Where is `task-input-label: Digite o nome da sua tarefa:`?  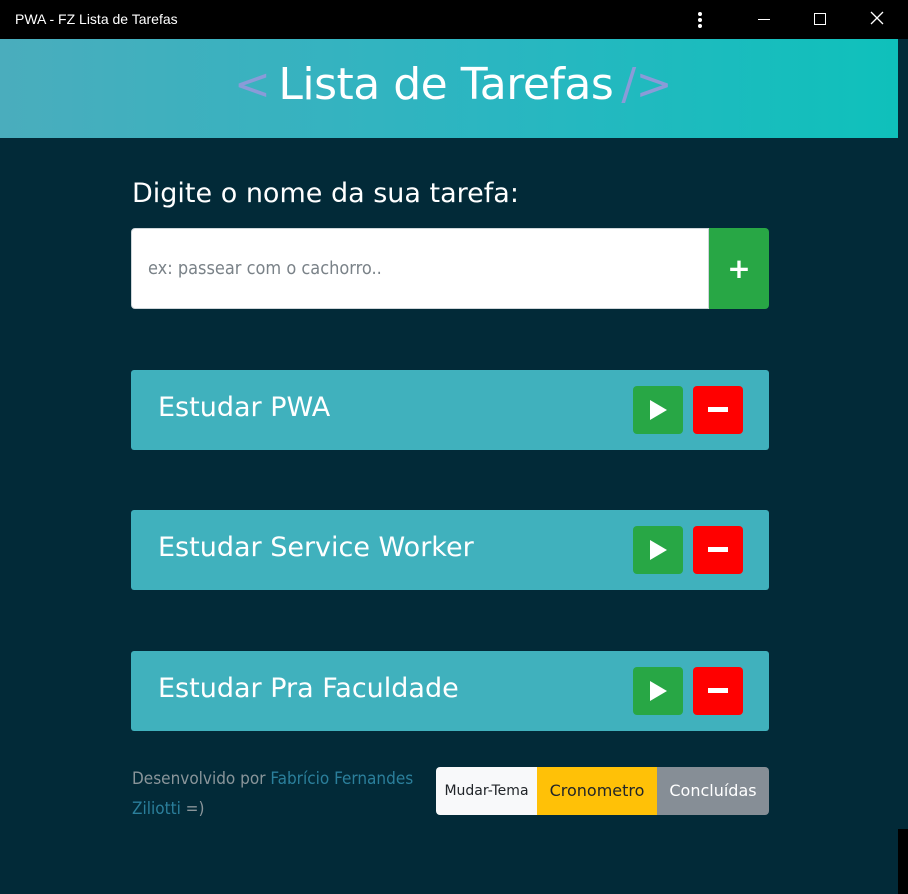 task-input-label: Digite o nome da sua tarefa: is located at coordinates (325, 193).